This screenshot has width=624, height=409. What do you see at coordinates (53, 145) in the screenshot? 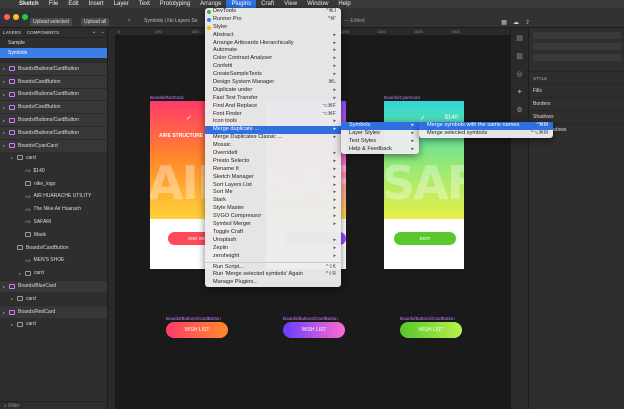
I see `layer-row: ▸ Boards/CyanCard` at bounding box center [53, 145].